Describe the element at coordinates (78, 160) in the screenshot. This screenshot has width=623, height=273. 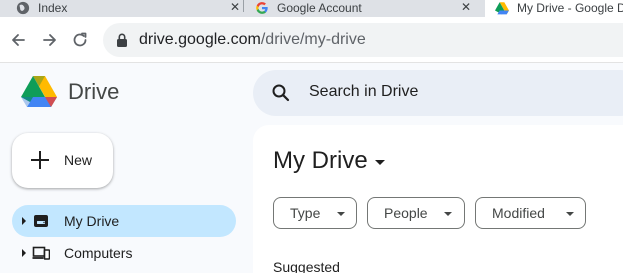
I see `new-button-label: New` at that location.